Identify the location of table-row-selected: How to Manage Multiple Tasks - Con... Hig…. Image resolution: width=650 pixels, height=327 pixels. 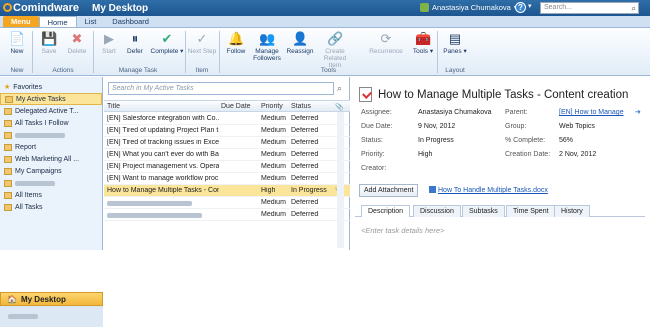
(227, 191).